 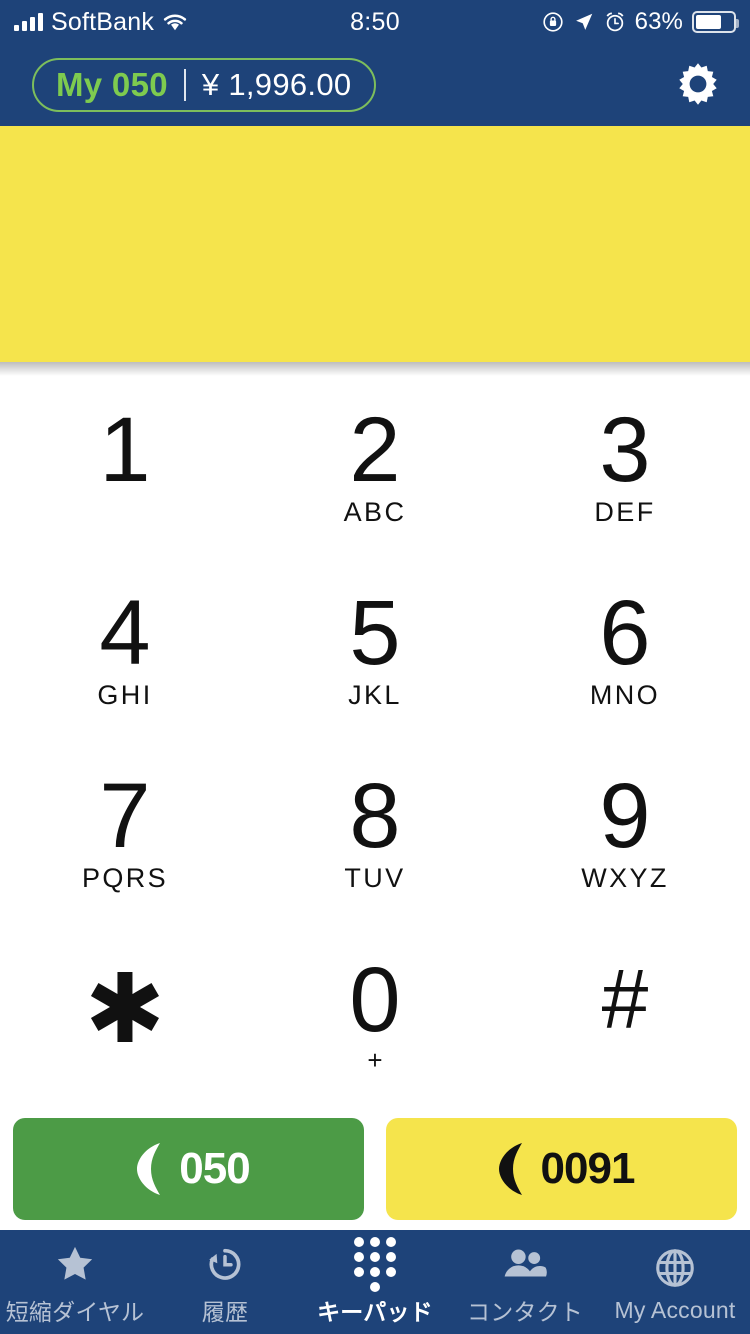 What do you see at coordinates (125, 877) in the screenshot?
I see `key-7-letters: PQRS` at bounding box center [125, 877].